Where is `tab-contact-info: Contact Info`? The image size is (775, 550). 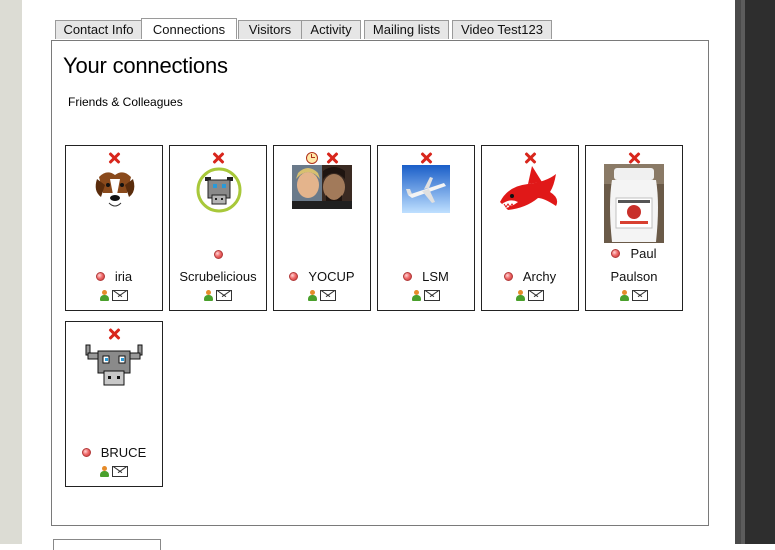
tab-contact-info: Contact Info is located at coordinates (98, 29).